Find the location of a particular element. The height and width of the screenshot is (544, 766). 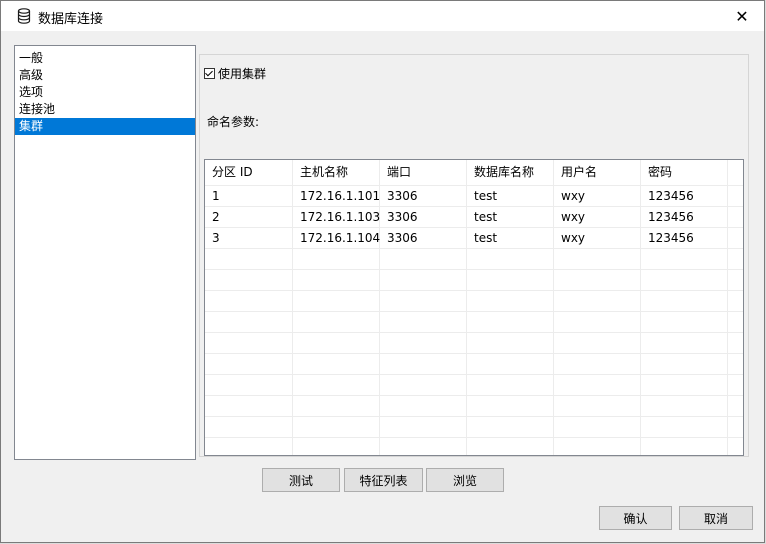

table-row: 1 172.16.1.101 3306 test wxy 123456 is located at coordinates (474, 196).